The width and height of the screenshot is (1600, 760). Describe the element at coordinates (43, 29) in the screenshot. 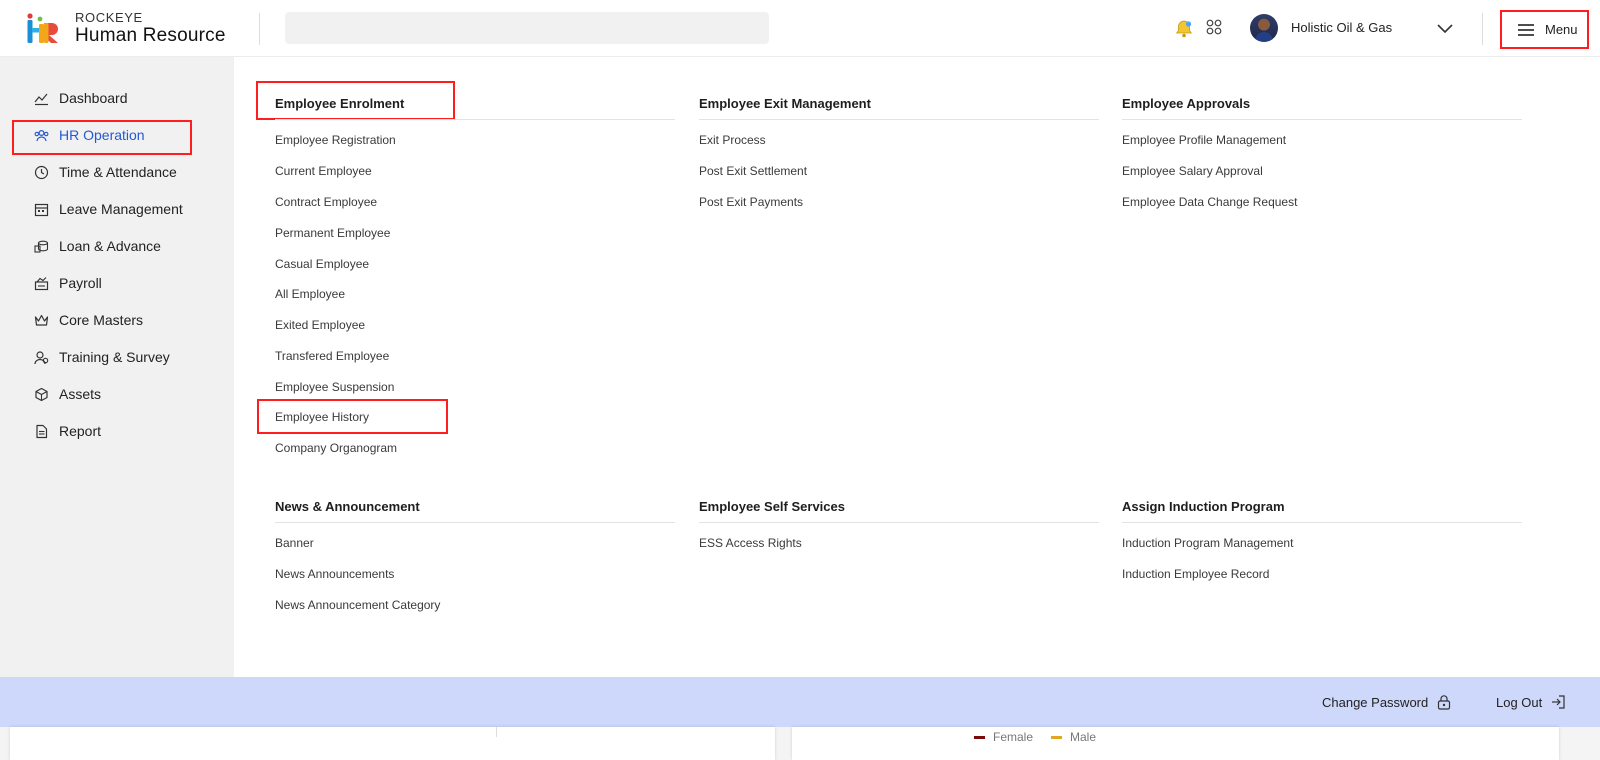

I see `hr-logo-icon` at that location.